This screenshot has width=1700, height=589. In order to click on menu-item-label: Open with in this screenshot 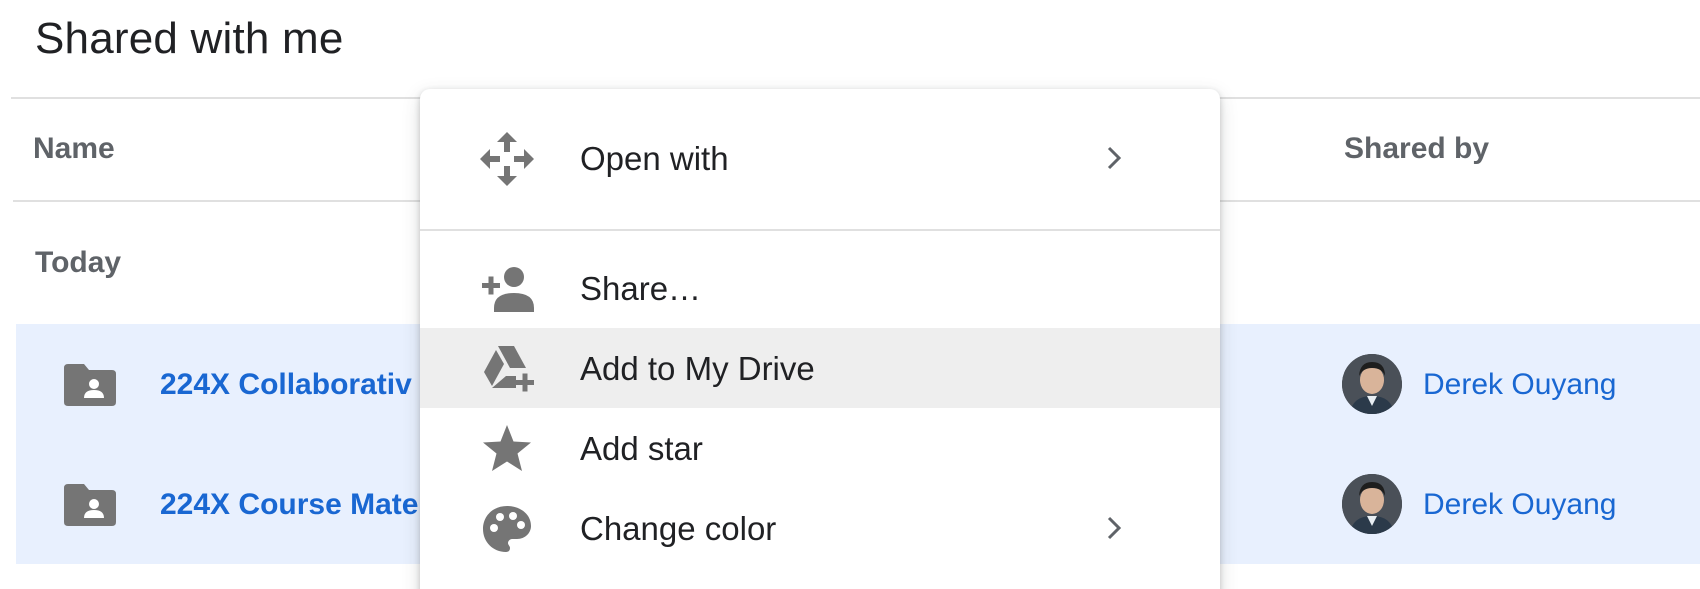, I will do `click(654, 158)`.